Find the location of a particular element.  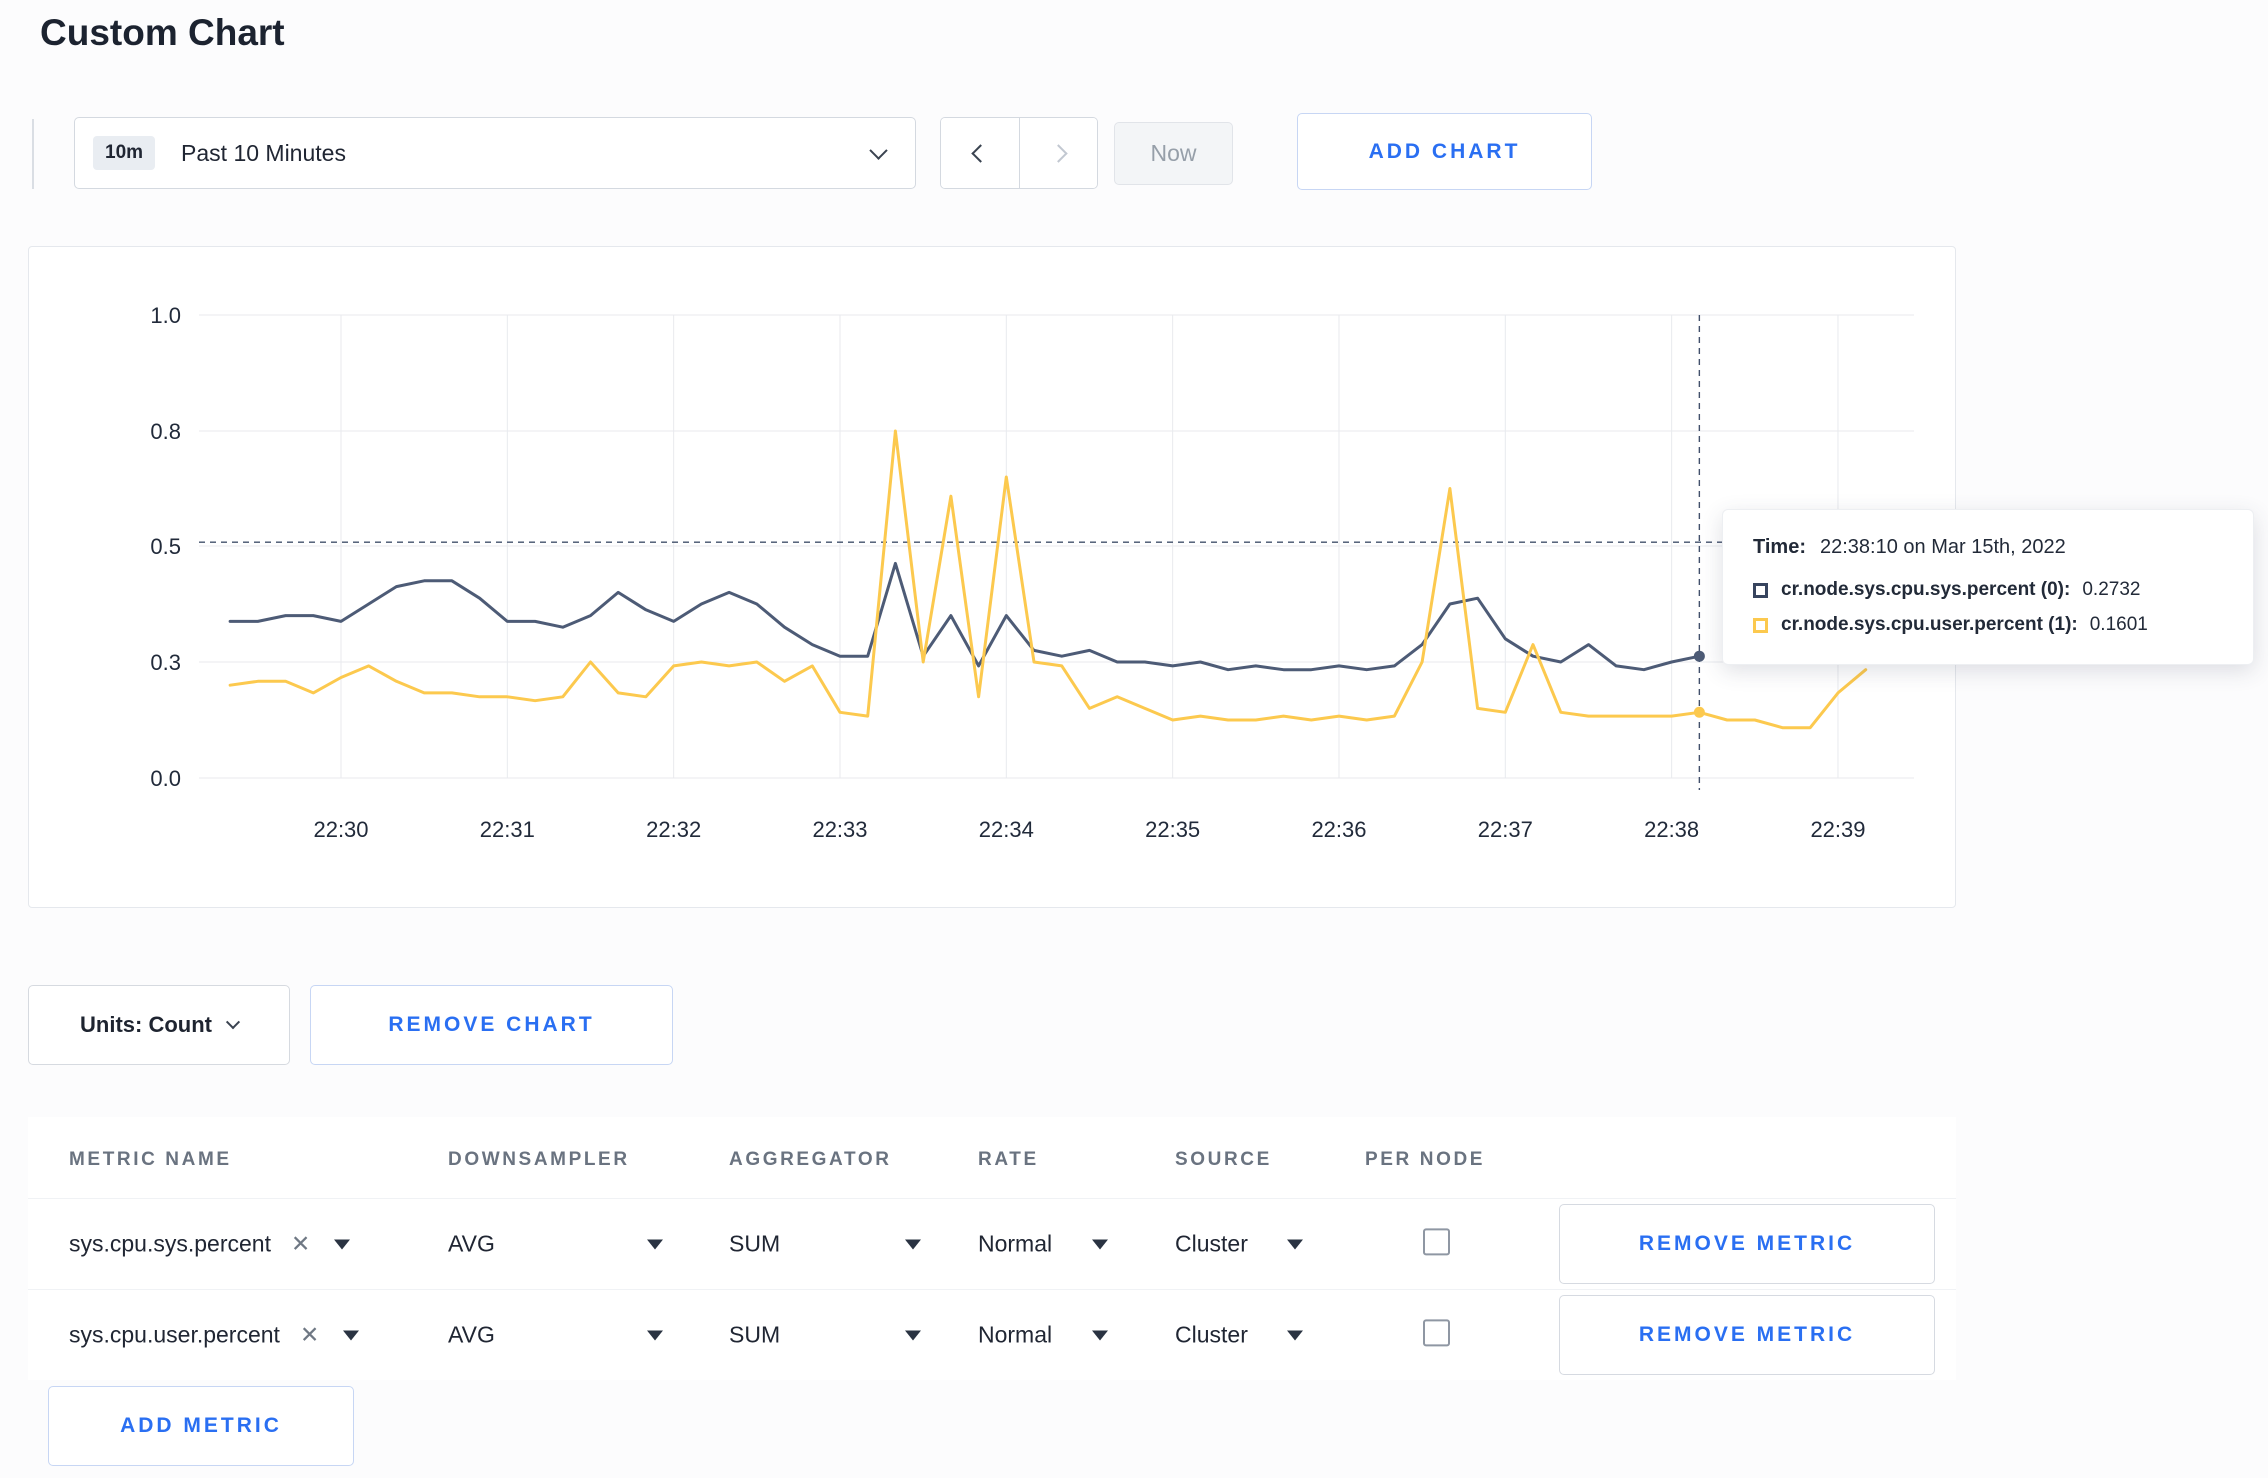

svg-text: 1.0 is located at coordinates (165, 315).